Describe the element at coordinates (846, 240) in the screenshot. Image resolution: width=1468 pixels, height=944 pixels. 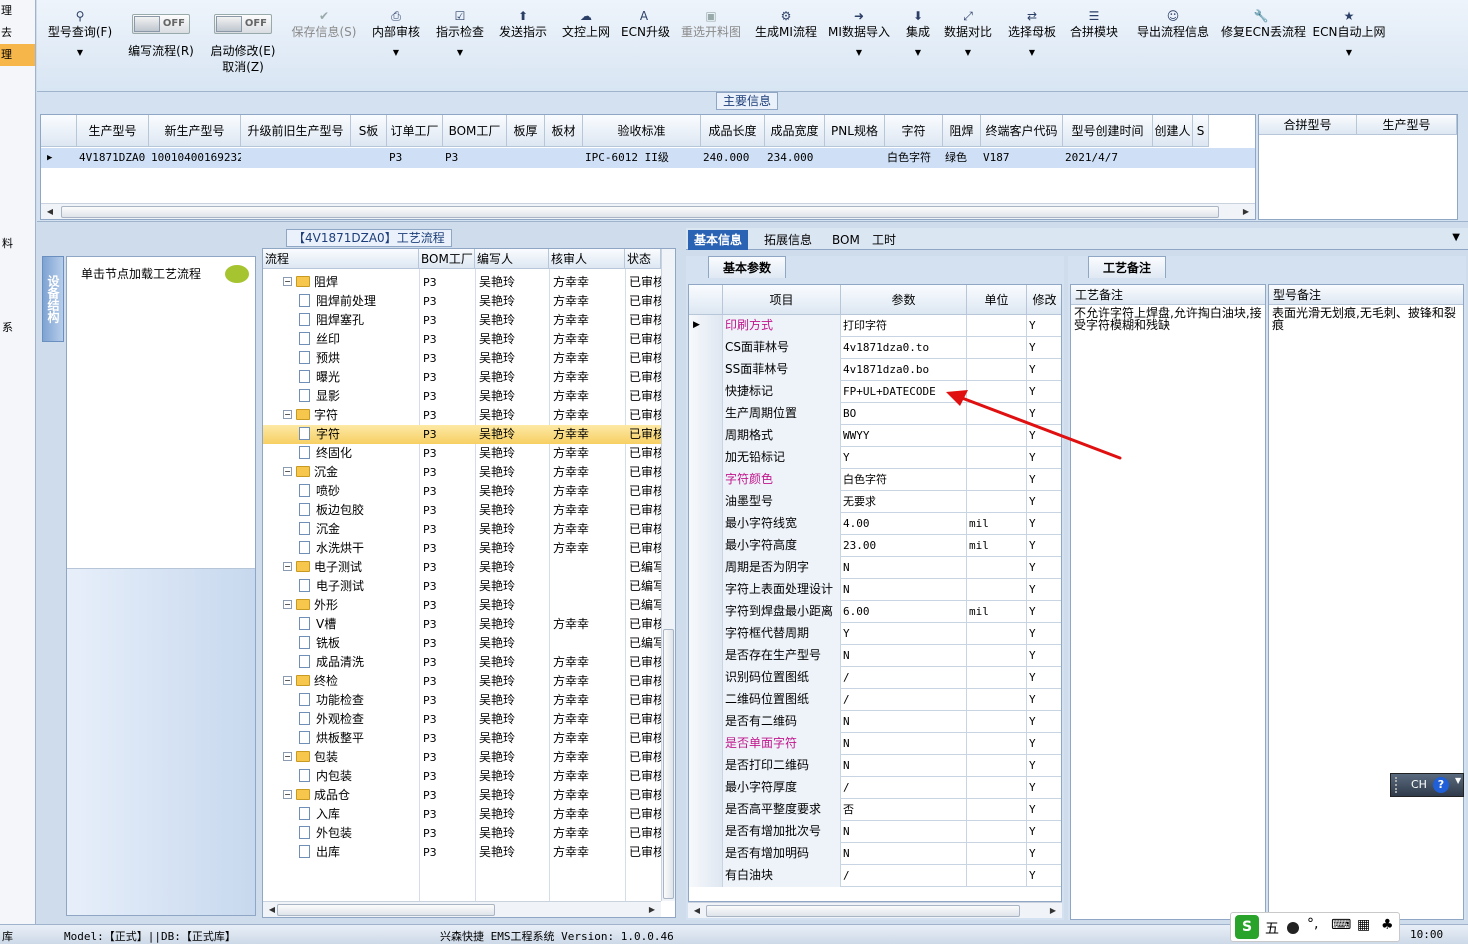
I see `tab-bom: BOM` at that location.